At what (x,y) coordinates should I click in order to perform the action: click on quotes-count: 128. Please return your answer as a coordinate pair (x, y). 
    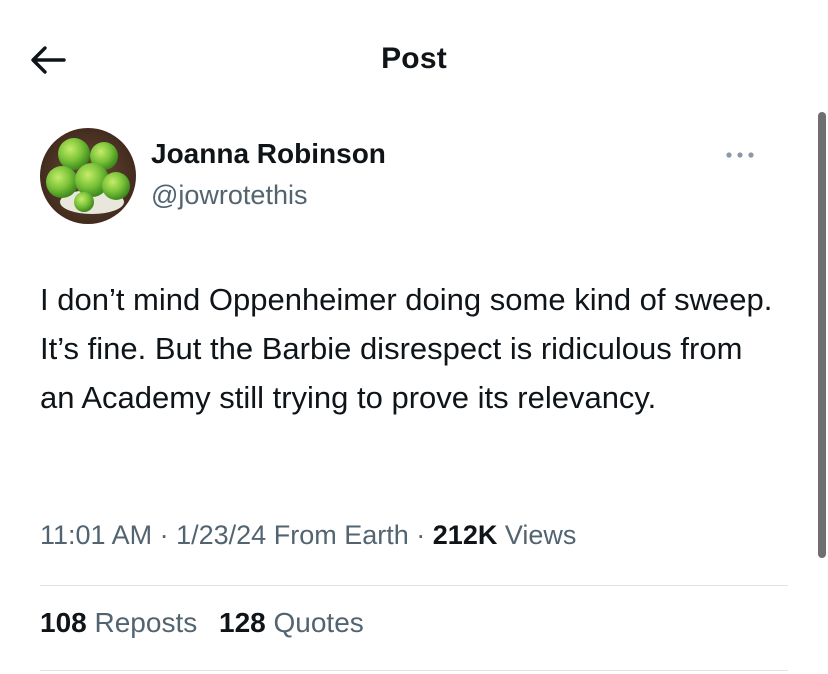
    Looking at the image, I should click on (242, 622).